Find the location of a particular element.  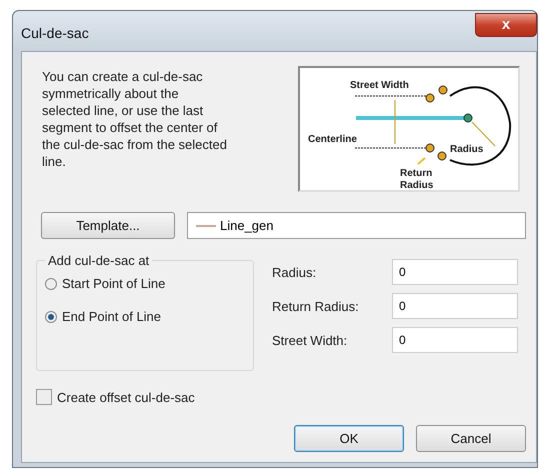

radio-option: Start Point of Line is located at coordinates (145, 283).